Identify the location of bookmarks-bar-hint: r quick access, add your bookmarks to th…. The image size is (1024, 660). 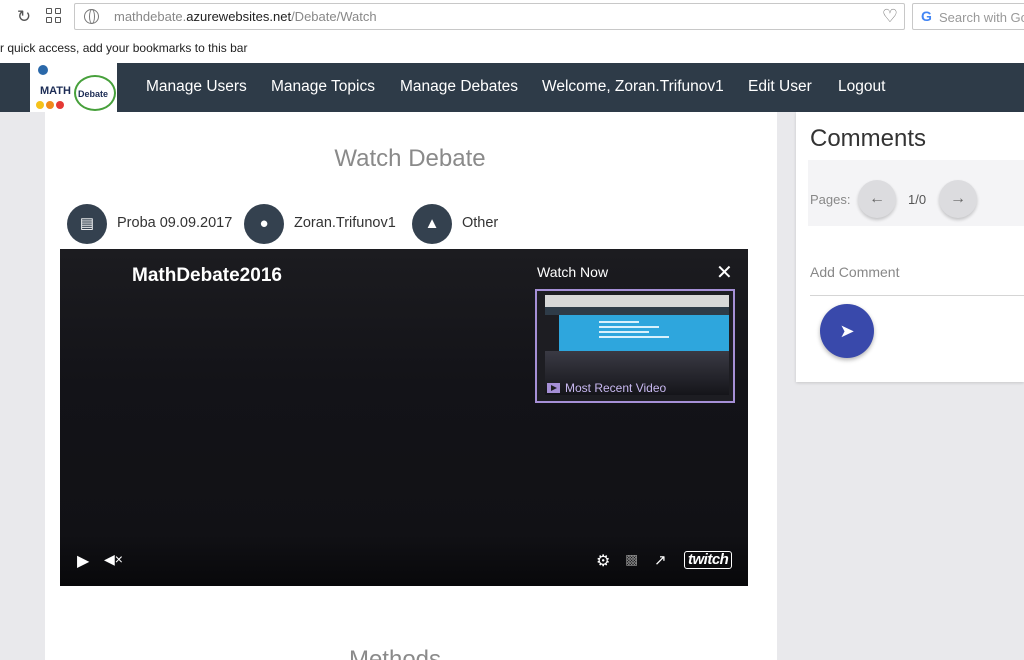
(124, 48).